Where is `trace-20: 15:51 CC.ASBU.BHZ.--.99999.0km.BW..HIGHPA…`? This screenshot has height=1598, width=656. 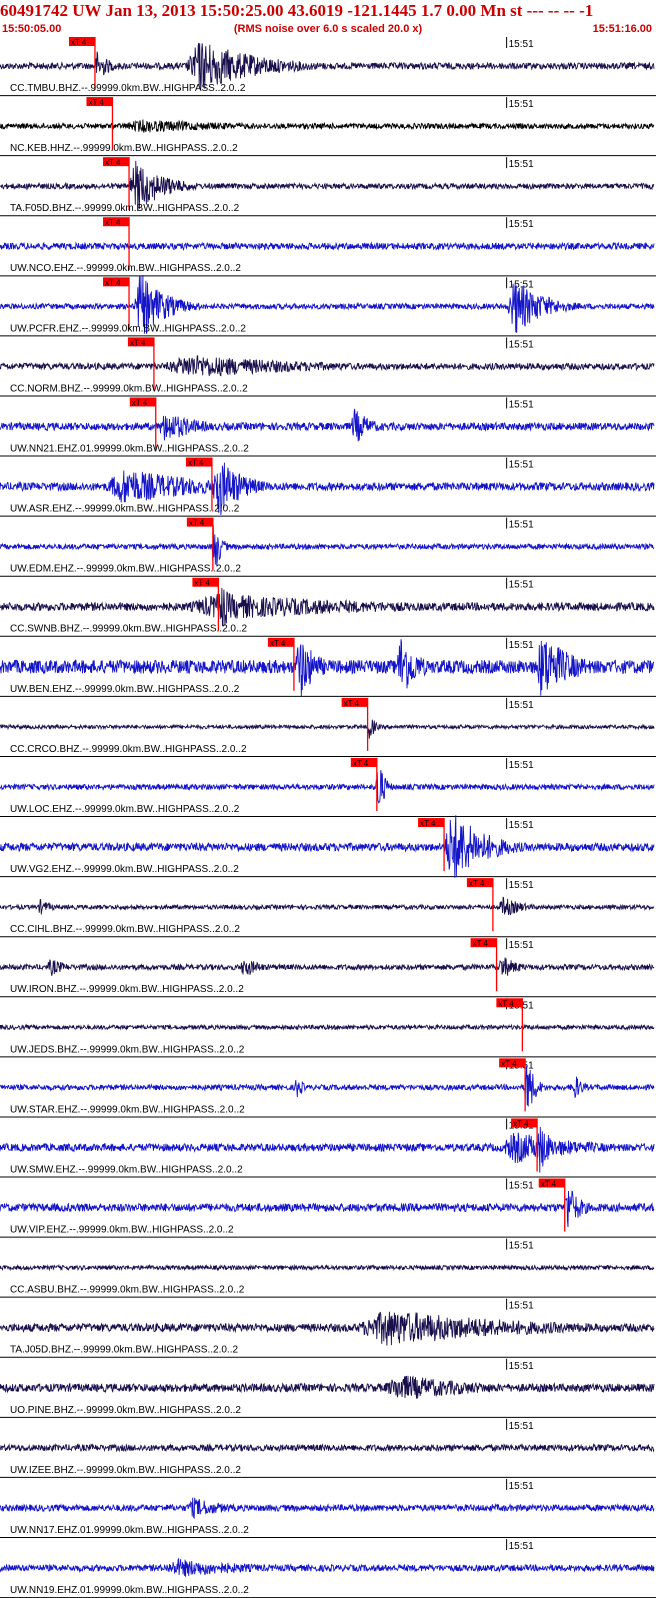
trace-20: 15:51 CC.ASBU.BHZ.--.99999.0km.BW..HIGHPA… is located at coordinates (328, 1268).